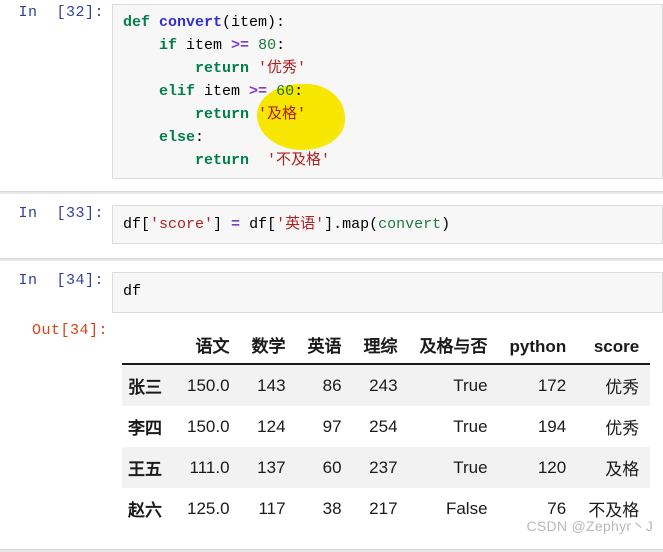 Image resolution: width=663 pixels, height=552 pixels. Describe the element at coordinates (374, 224) in the screenshot. I see `code-token-punct: (` at that location.